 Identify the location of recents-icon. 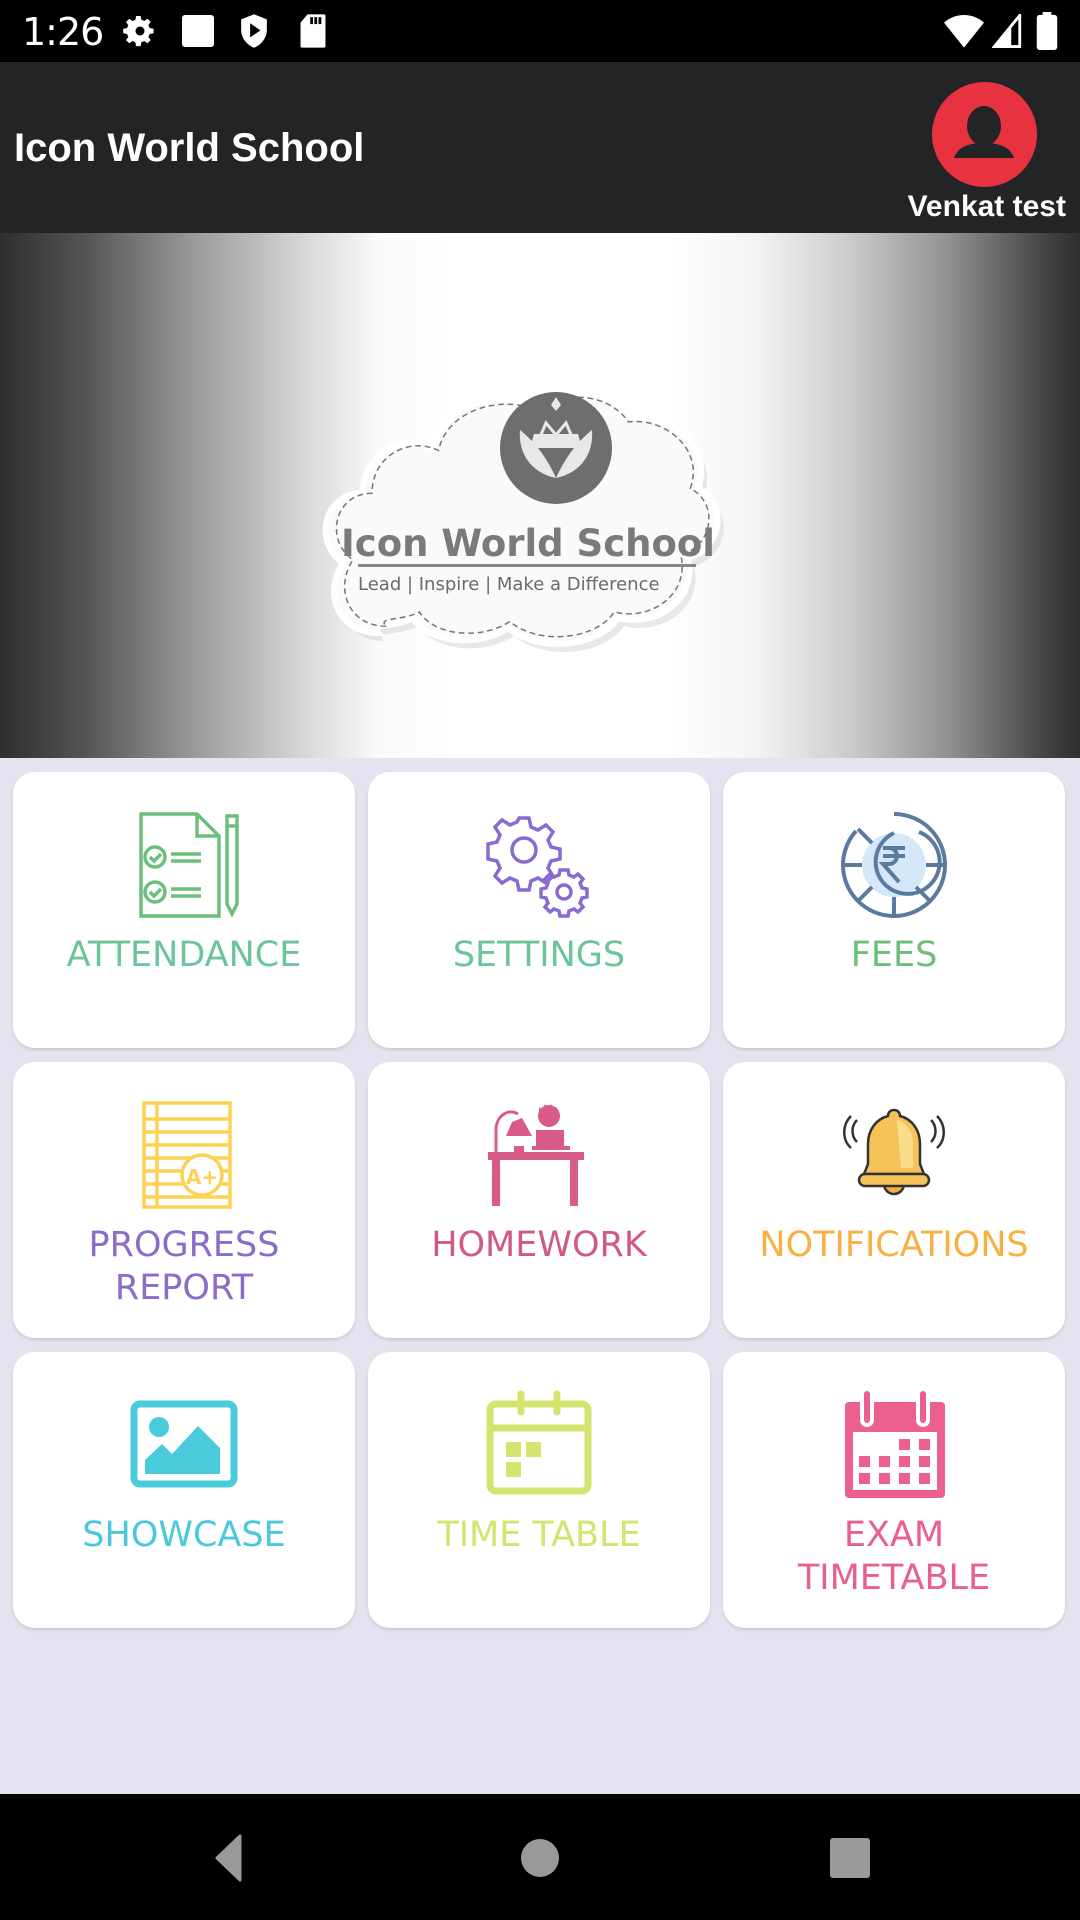
(850, 1858).